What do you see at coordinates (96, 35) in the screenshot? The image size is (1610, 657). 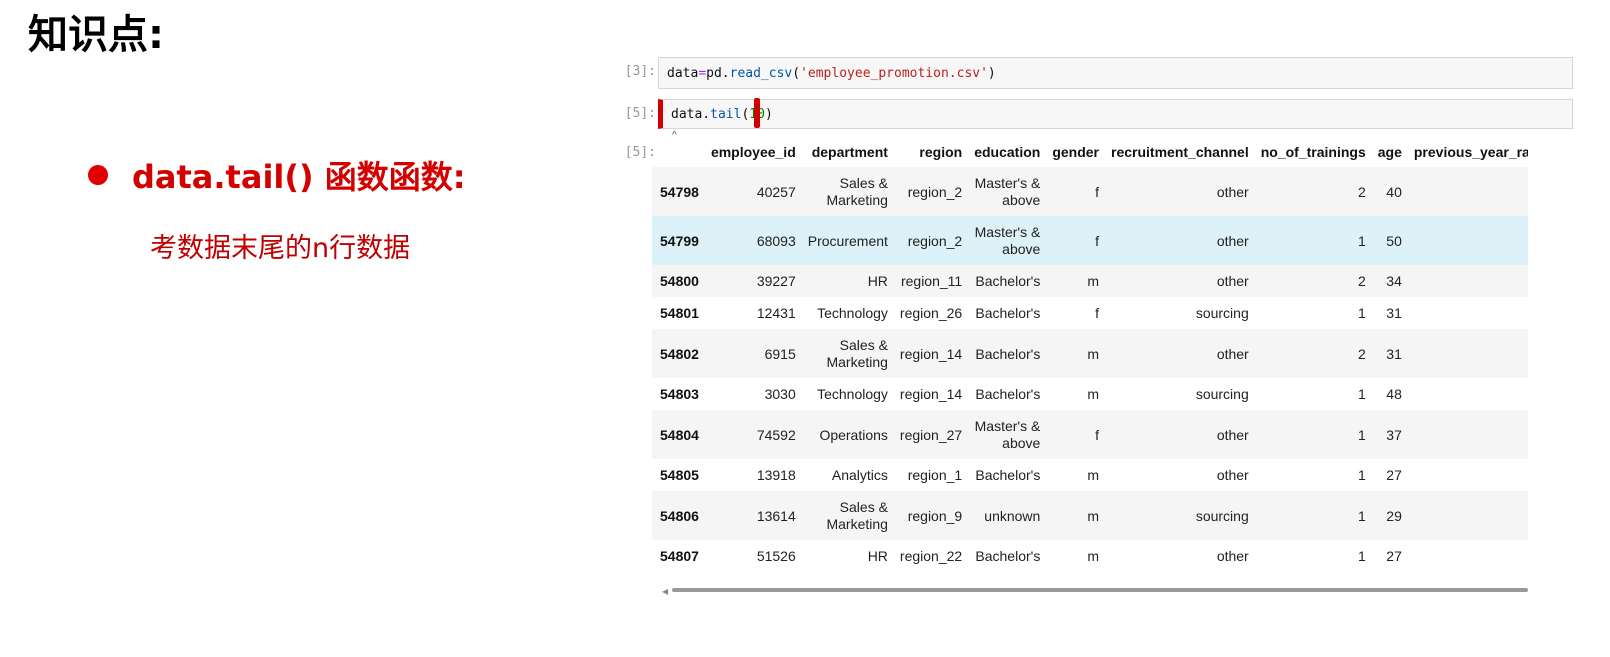 I see `slide-title: 知识点:` at bounding box center [96, 35].